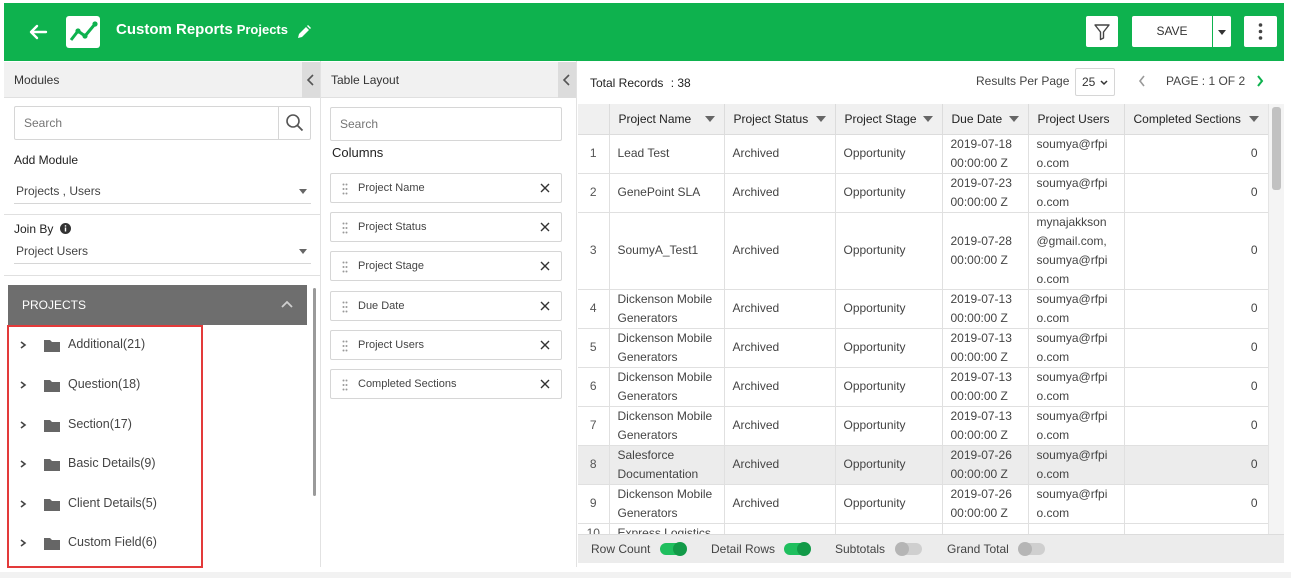 The width and height of the screenshot is (1291, 578). I want to click on total-records-value: : 38, so click(680, 83).